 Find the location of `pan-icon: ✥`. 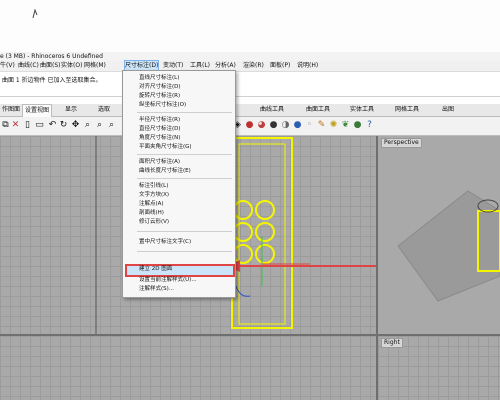

pan-icon: ✥ is located at coordinates (75, 125).